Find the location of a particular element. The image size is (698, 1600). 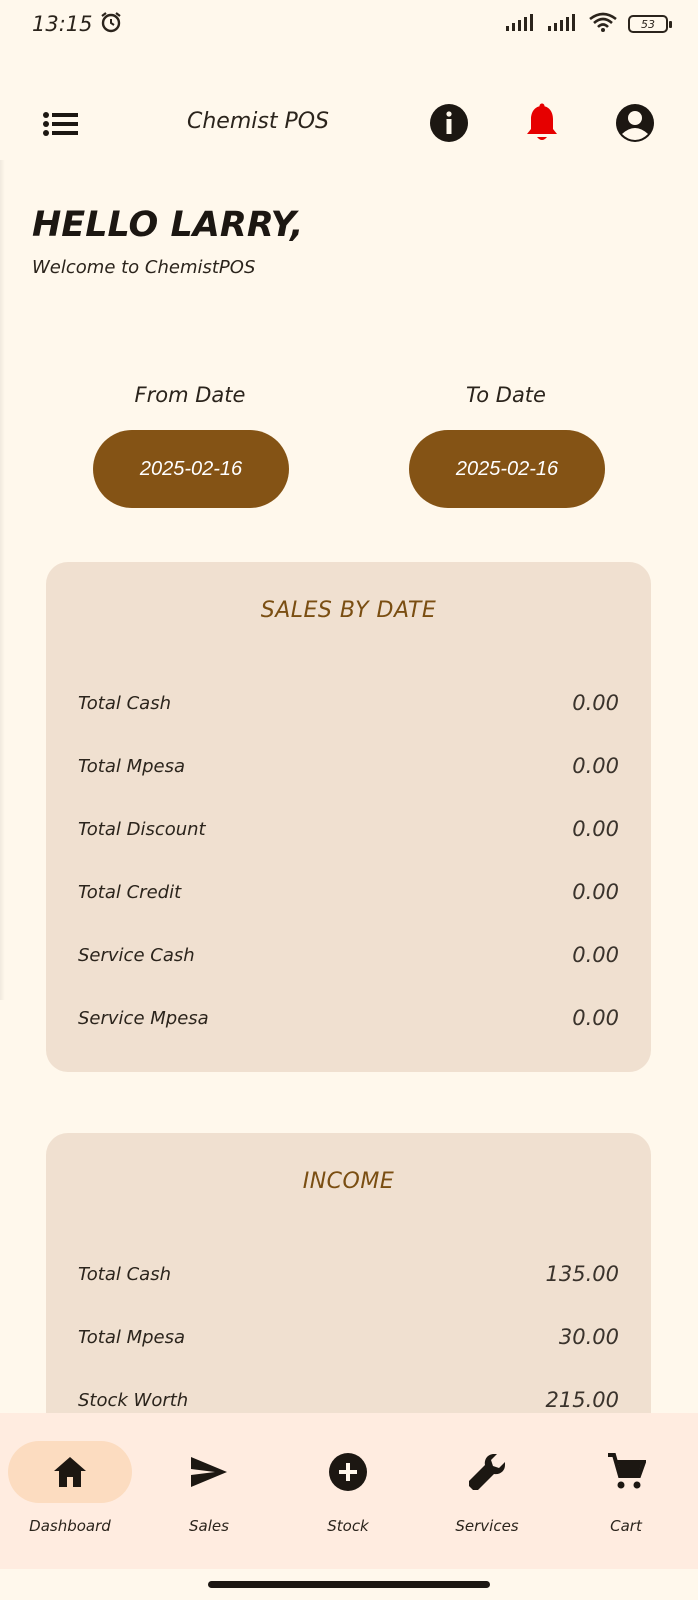

nav-item-sales: Sales is located at coordinates (209, 1488).